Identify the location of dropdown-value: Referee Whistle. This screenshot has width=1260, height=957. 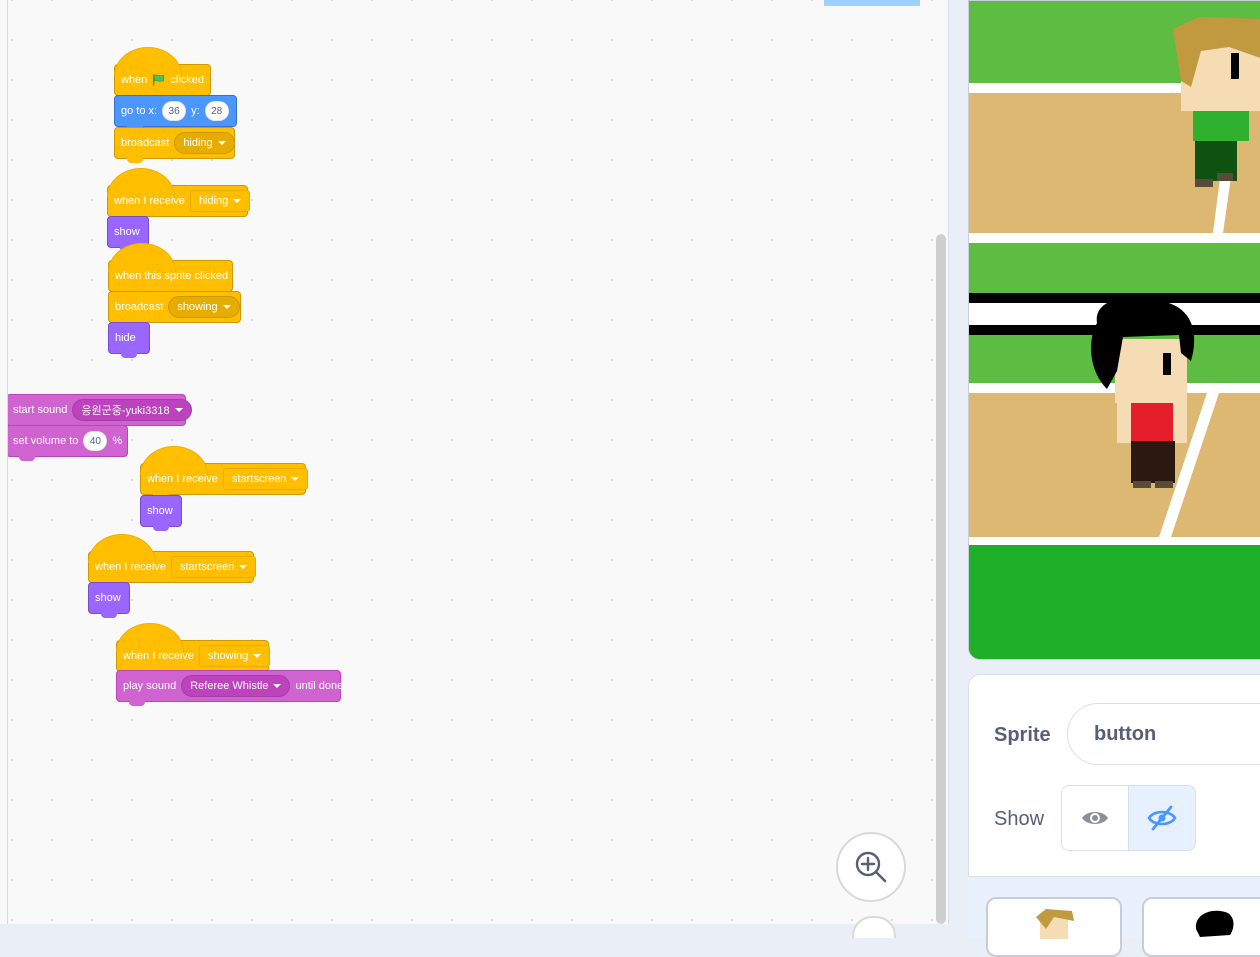
(229, 686).